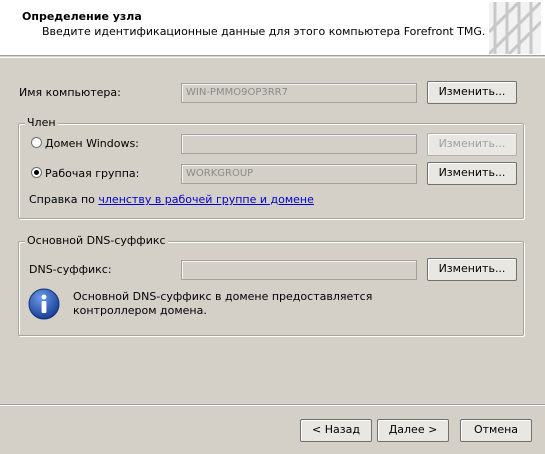 The image size is (545, 454). I want to click on next-button: Далее >, so click(413, 430).